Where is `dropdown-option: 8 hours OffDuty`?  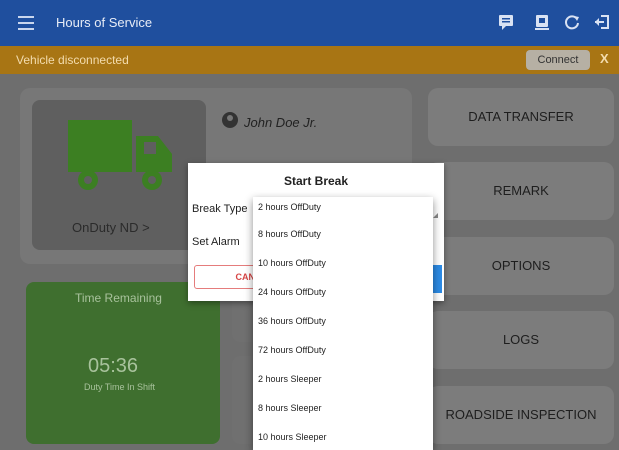
dropdown-option: 8 hours OffDuty is located at coordinates (343, 233).